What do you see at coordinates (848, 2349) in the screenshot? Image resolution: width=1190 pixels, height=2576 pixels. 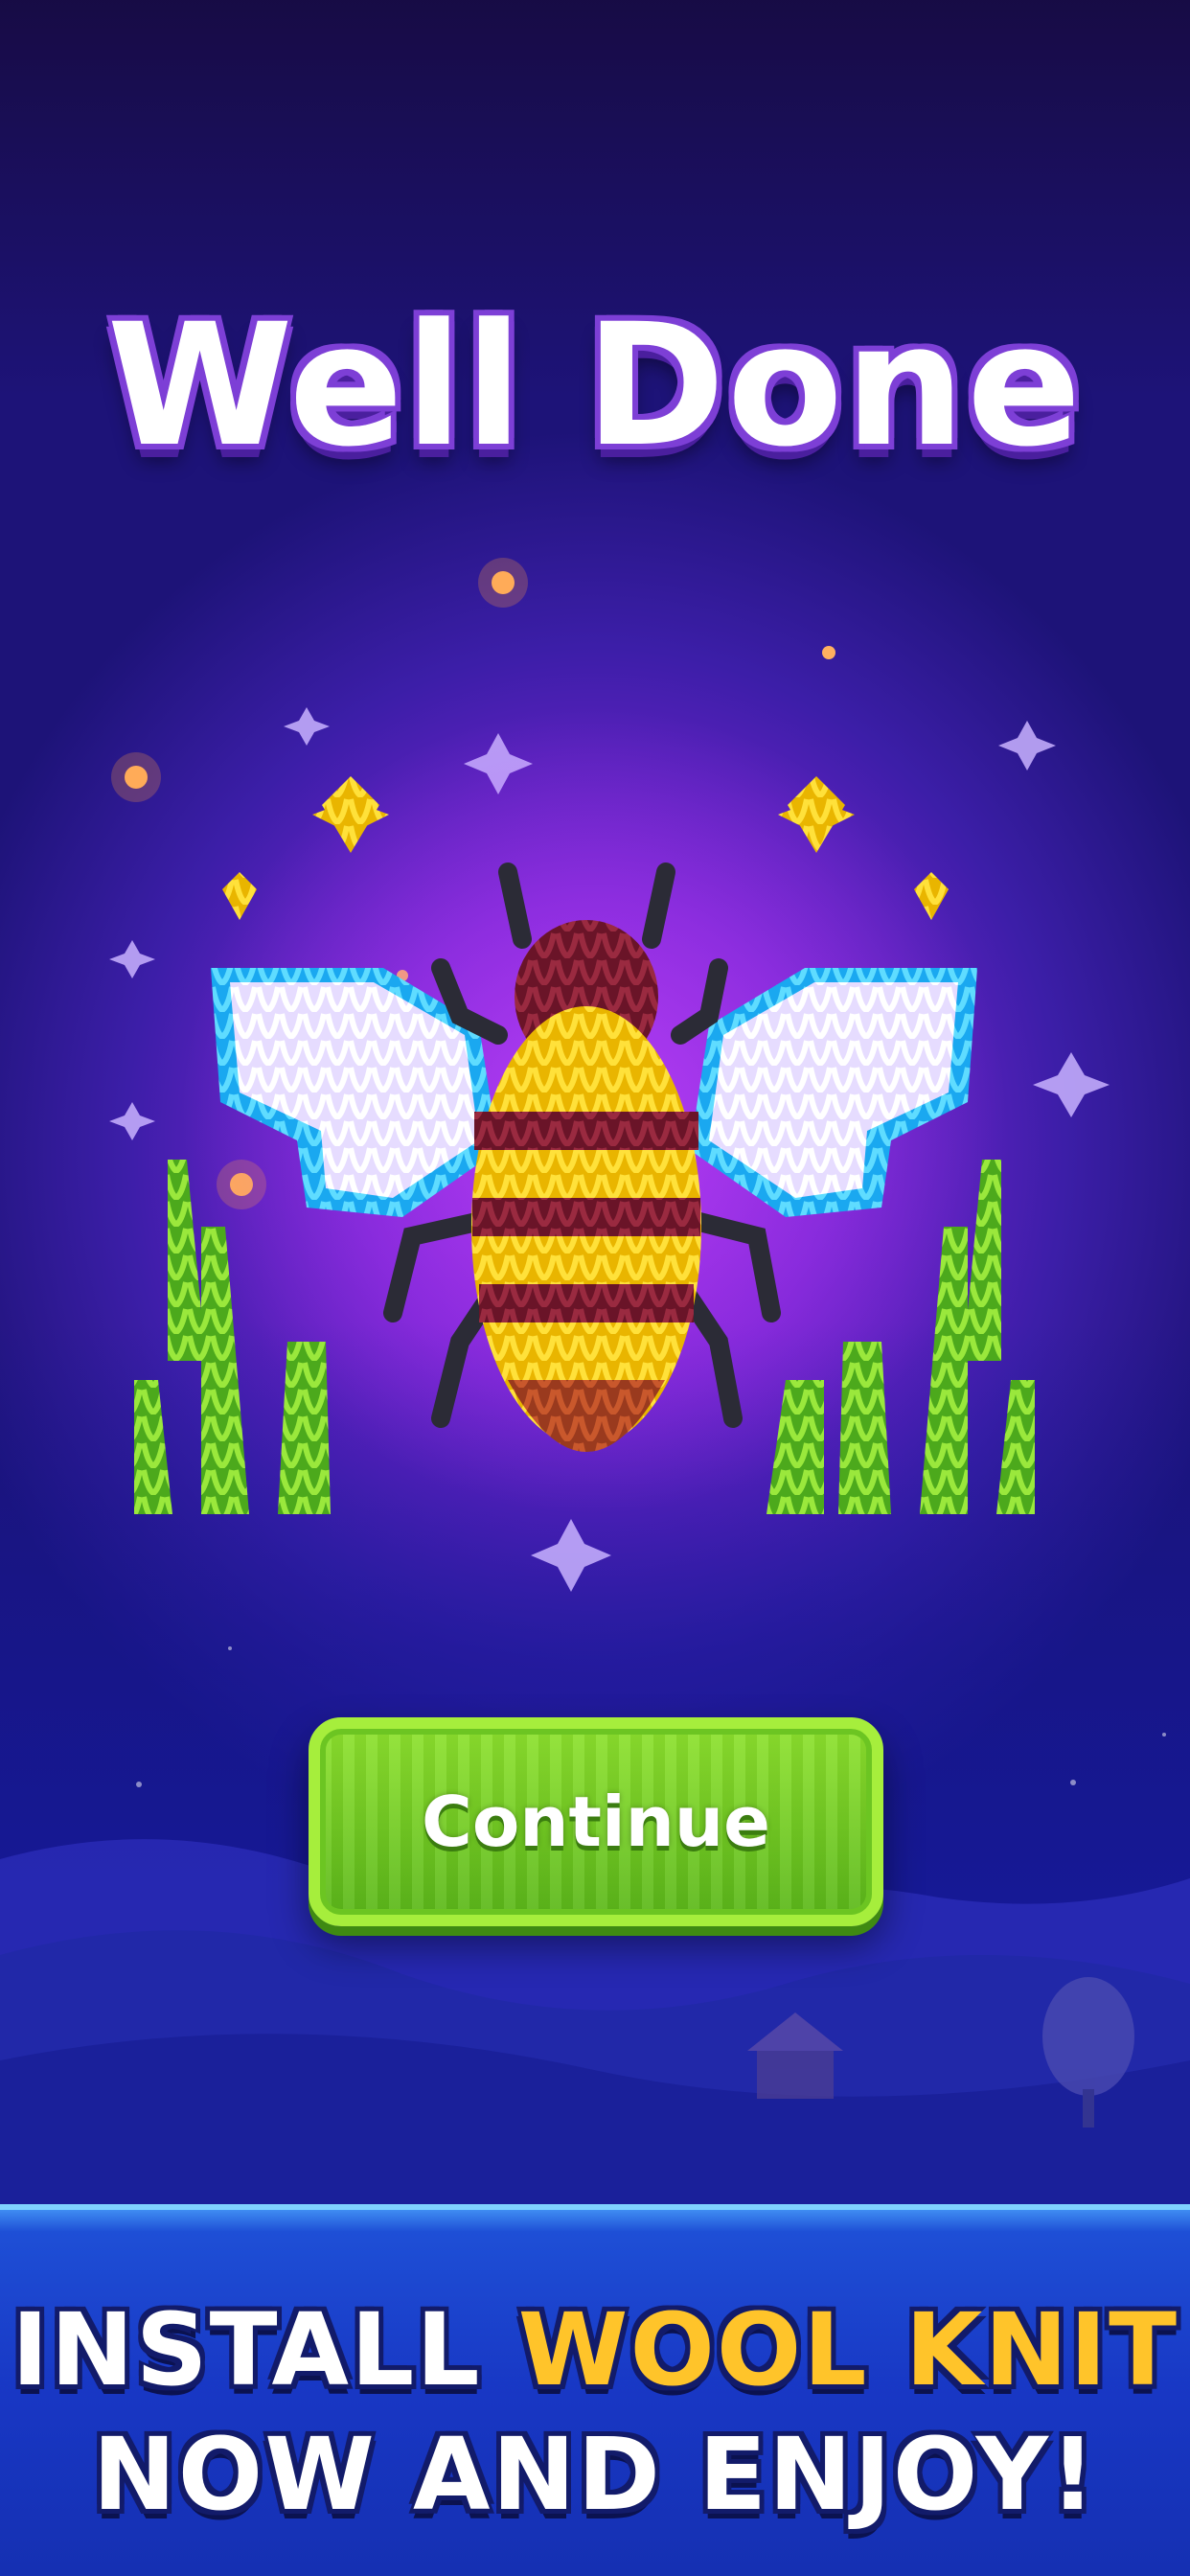 I see `banner-brand-text: WOOL KNIT` at bounding box center [848, 2349].